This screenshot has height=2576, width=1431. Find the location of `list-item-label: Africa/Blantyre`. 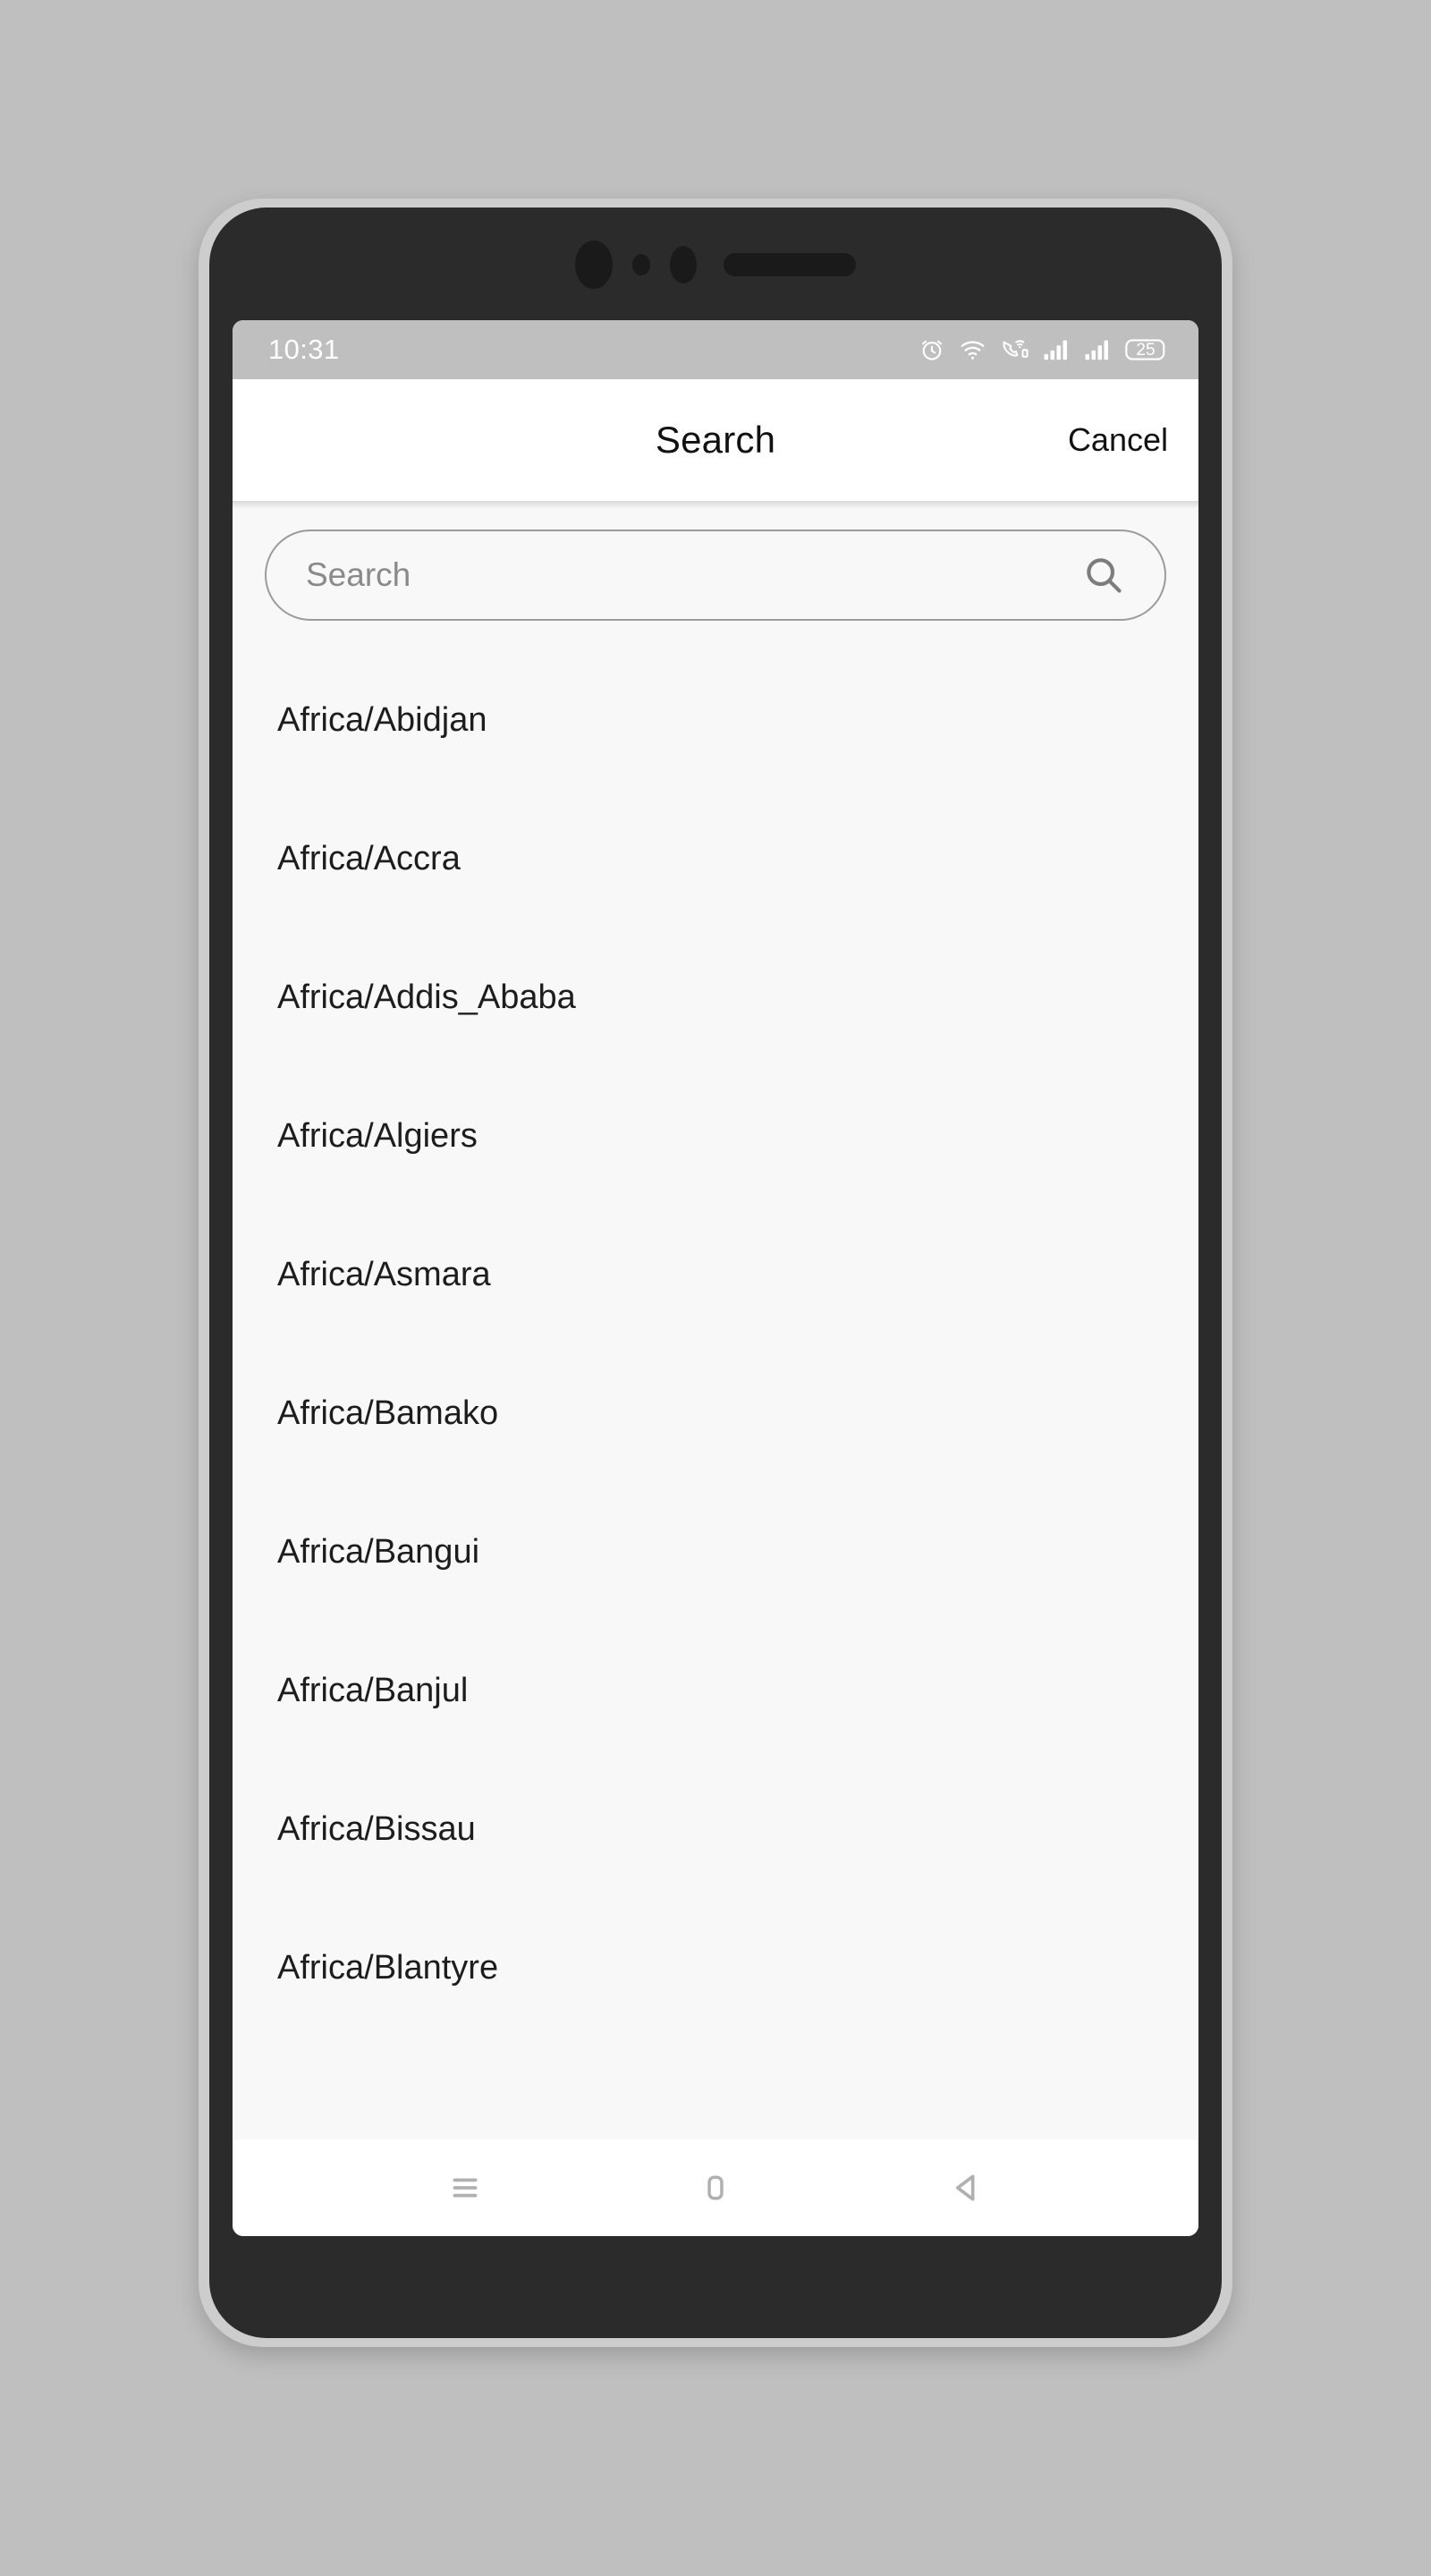

list-item-label: Africa/Blantyre is located at coordinates (388, 1968).